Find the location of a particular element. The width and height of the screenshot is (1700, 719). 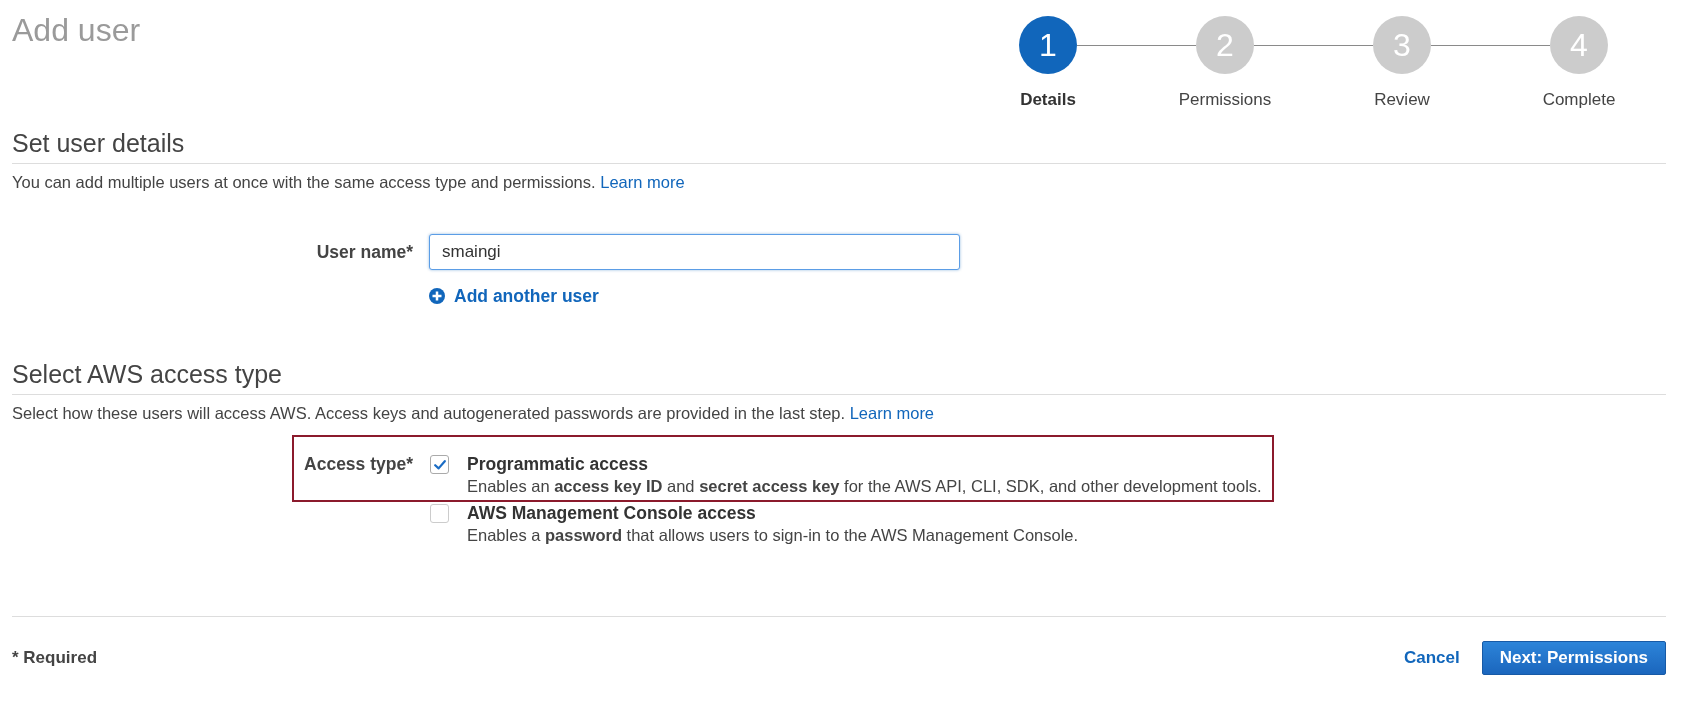

section-description: You can add multiple users at once with the same access type and permissions. Learn more is located at coordinates (349, 182).